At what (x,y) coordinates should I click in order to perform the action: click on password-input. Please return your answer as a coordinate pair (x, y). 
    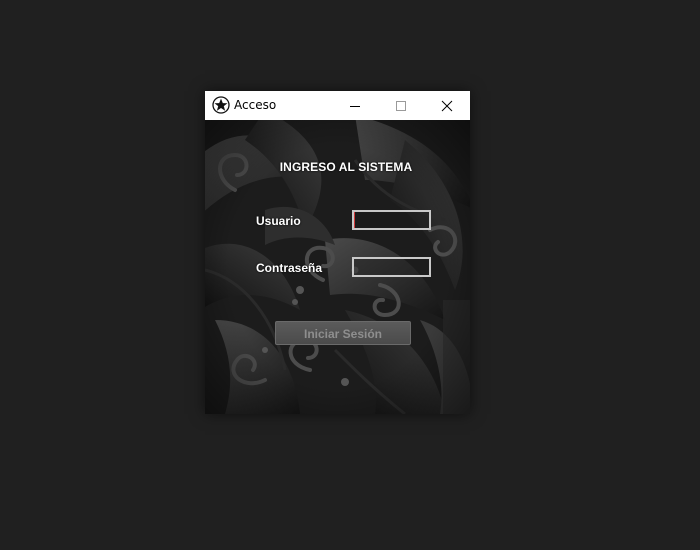
    Looking at the image, I should click on (391, 267).